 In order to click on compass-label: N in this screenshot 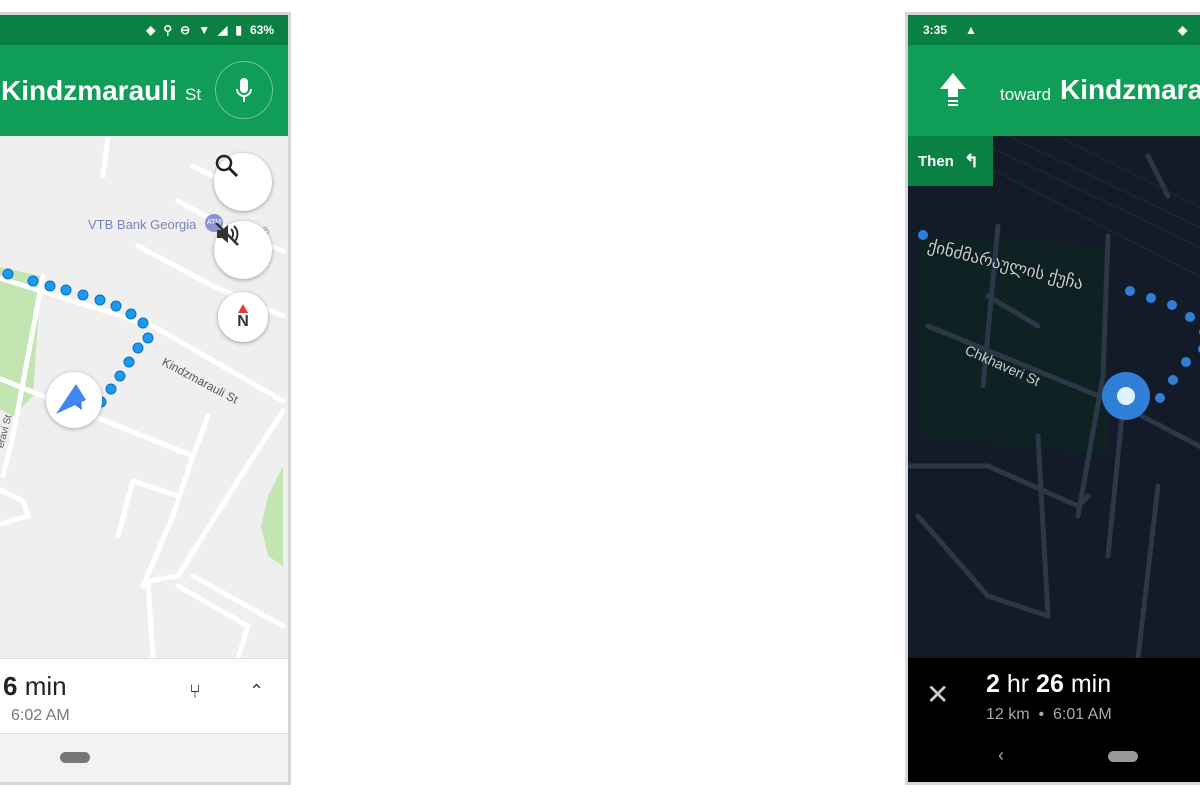, I will do `click(243, 321)`.